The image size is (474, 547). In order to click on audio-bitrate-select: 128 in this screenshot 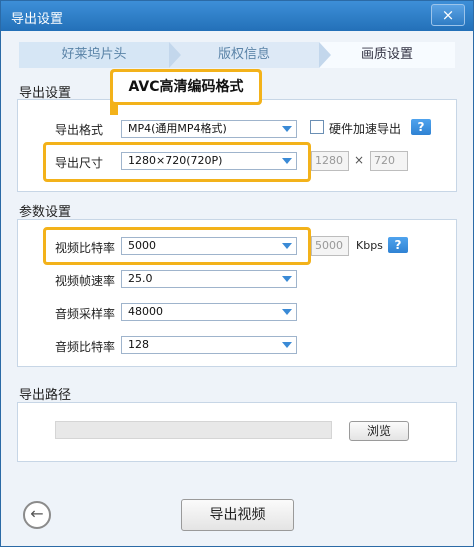, I will do `click(209, 345)`.